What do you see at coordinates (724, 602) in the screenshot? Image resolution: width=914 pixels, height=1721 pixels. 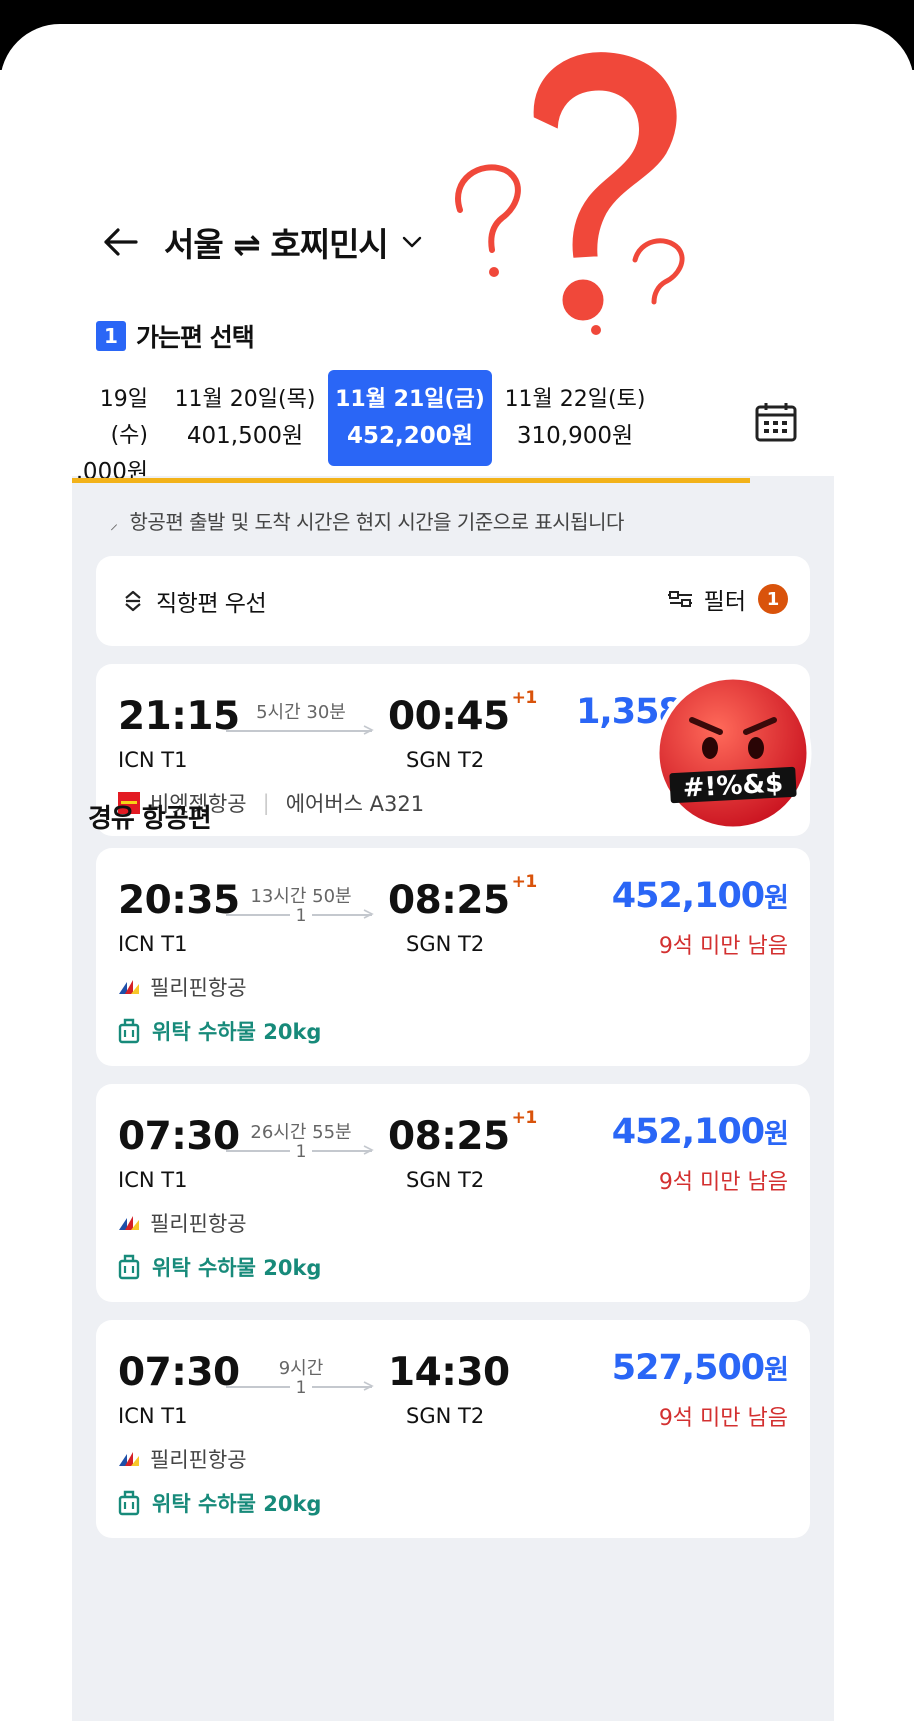 I see `filter-label: 필터` at bounding box center [724, 602].